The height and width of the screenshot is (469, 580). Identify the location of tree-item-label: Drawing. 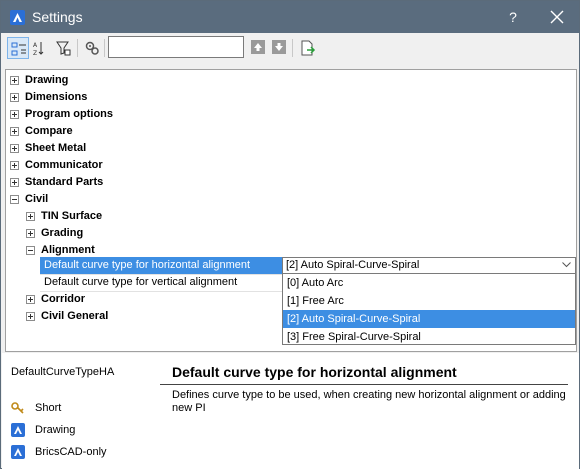
(47, 80).